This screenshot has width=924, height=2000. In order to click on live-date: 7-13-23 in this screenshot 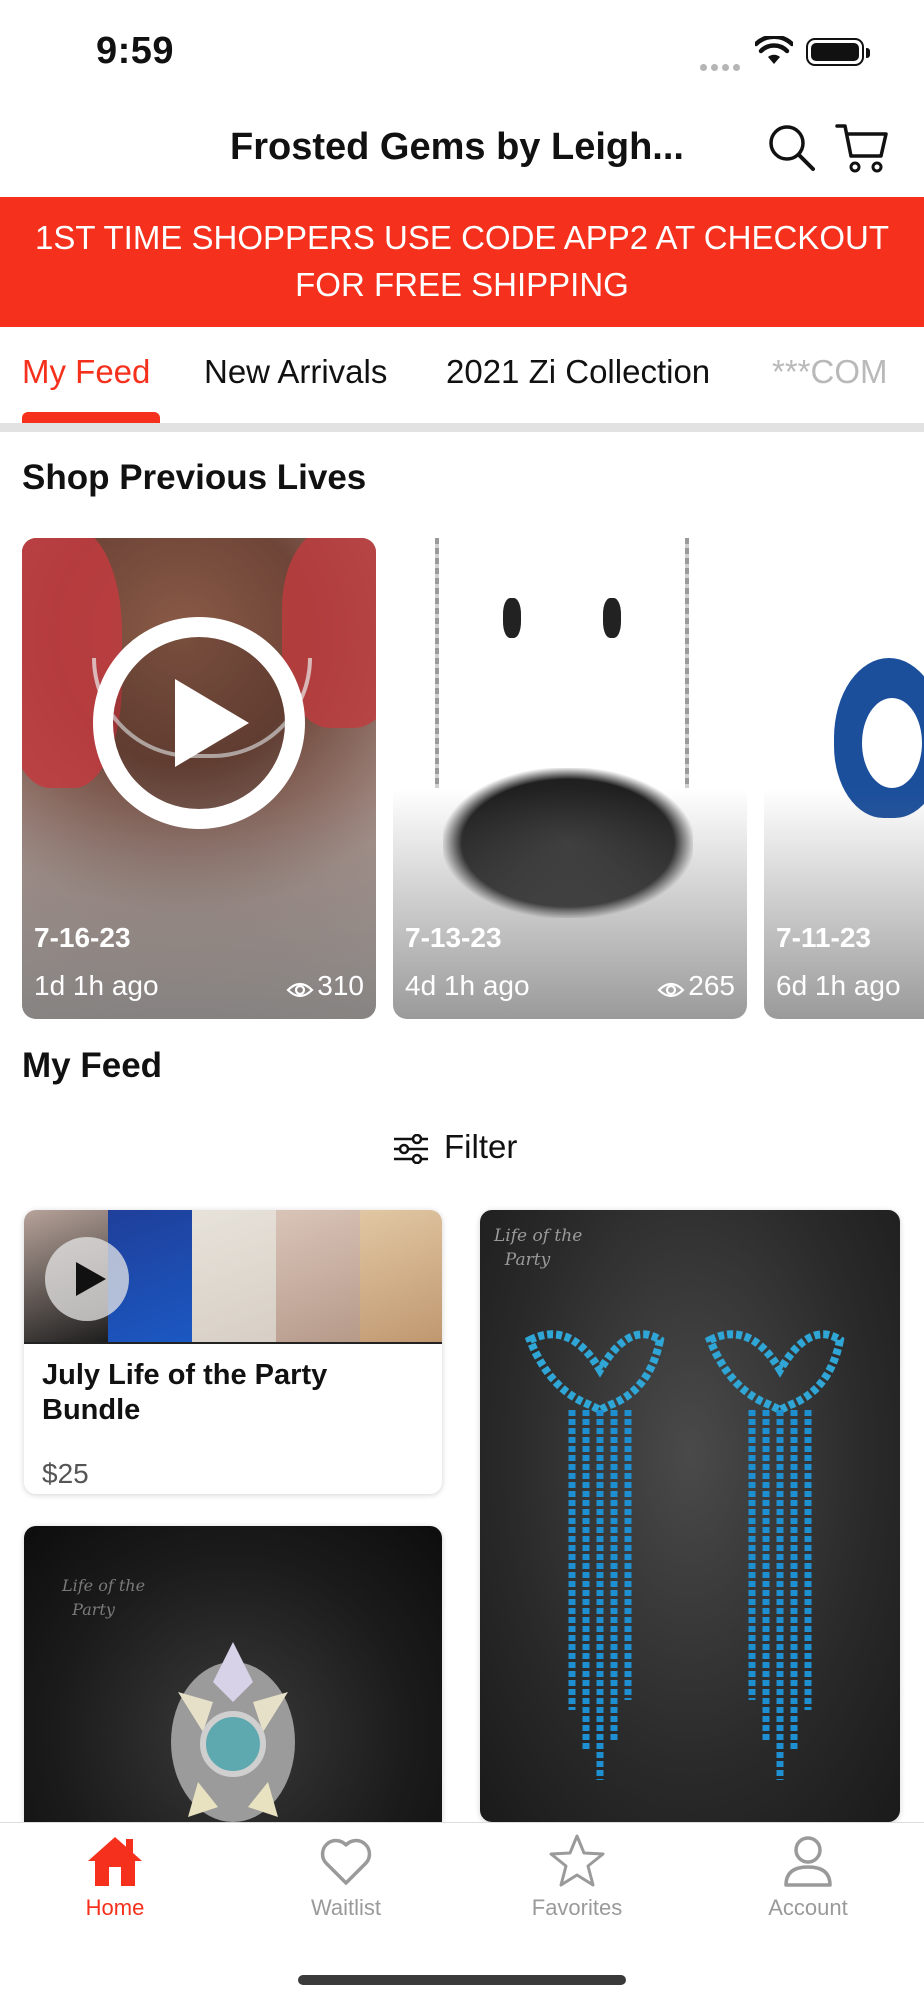, I will do `click(453, 937)`.